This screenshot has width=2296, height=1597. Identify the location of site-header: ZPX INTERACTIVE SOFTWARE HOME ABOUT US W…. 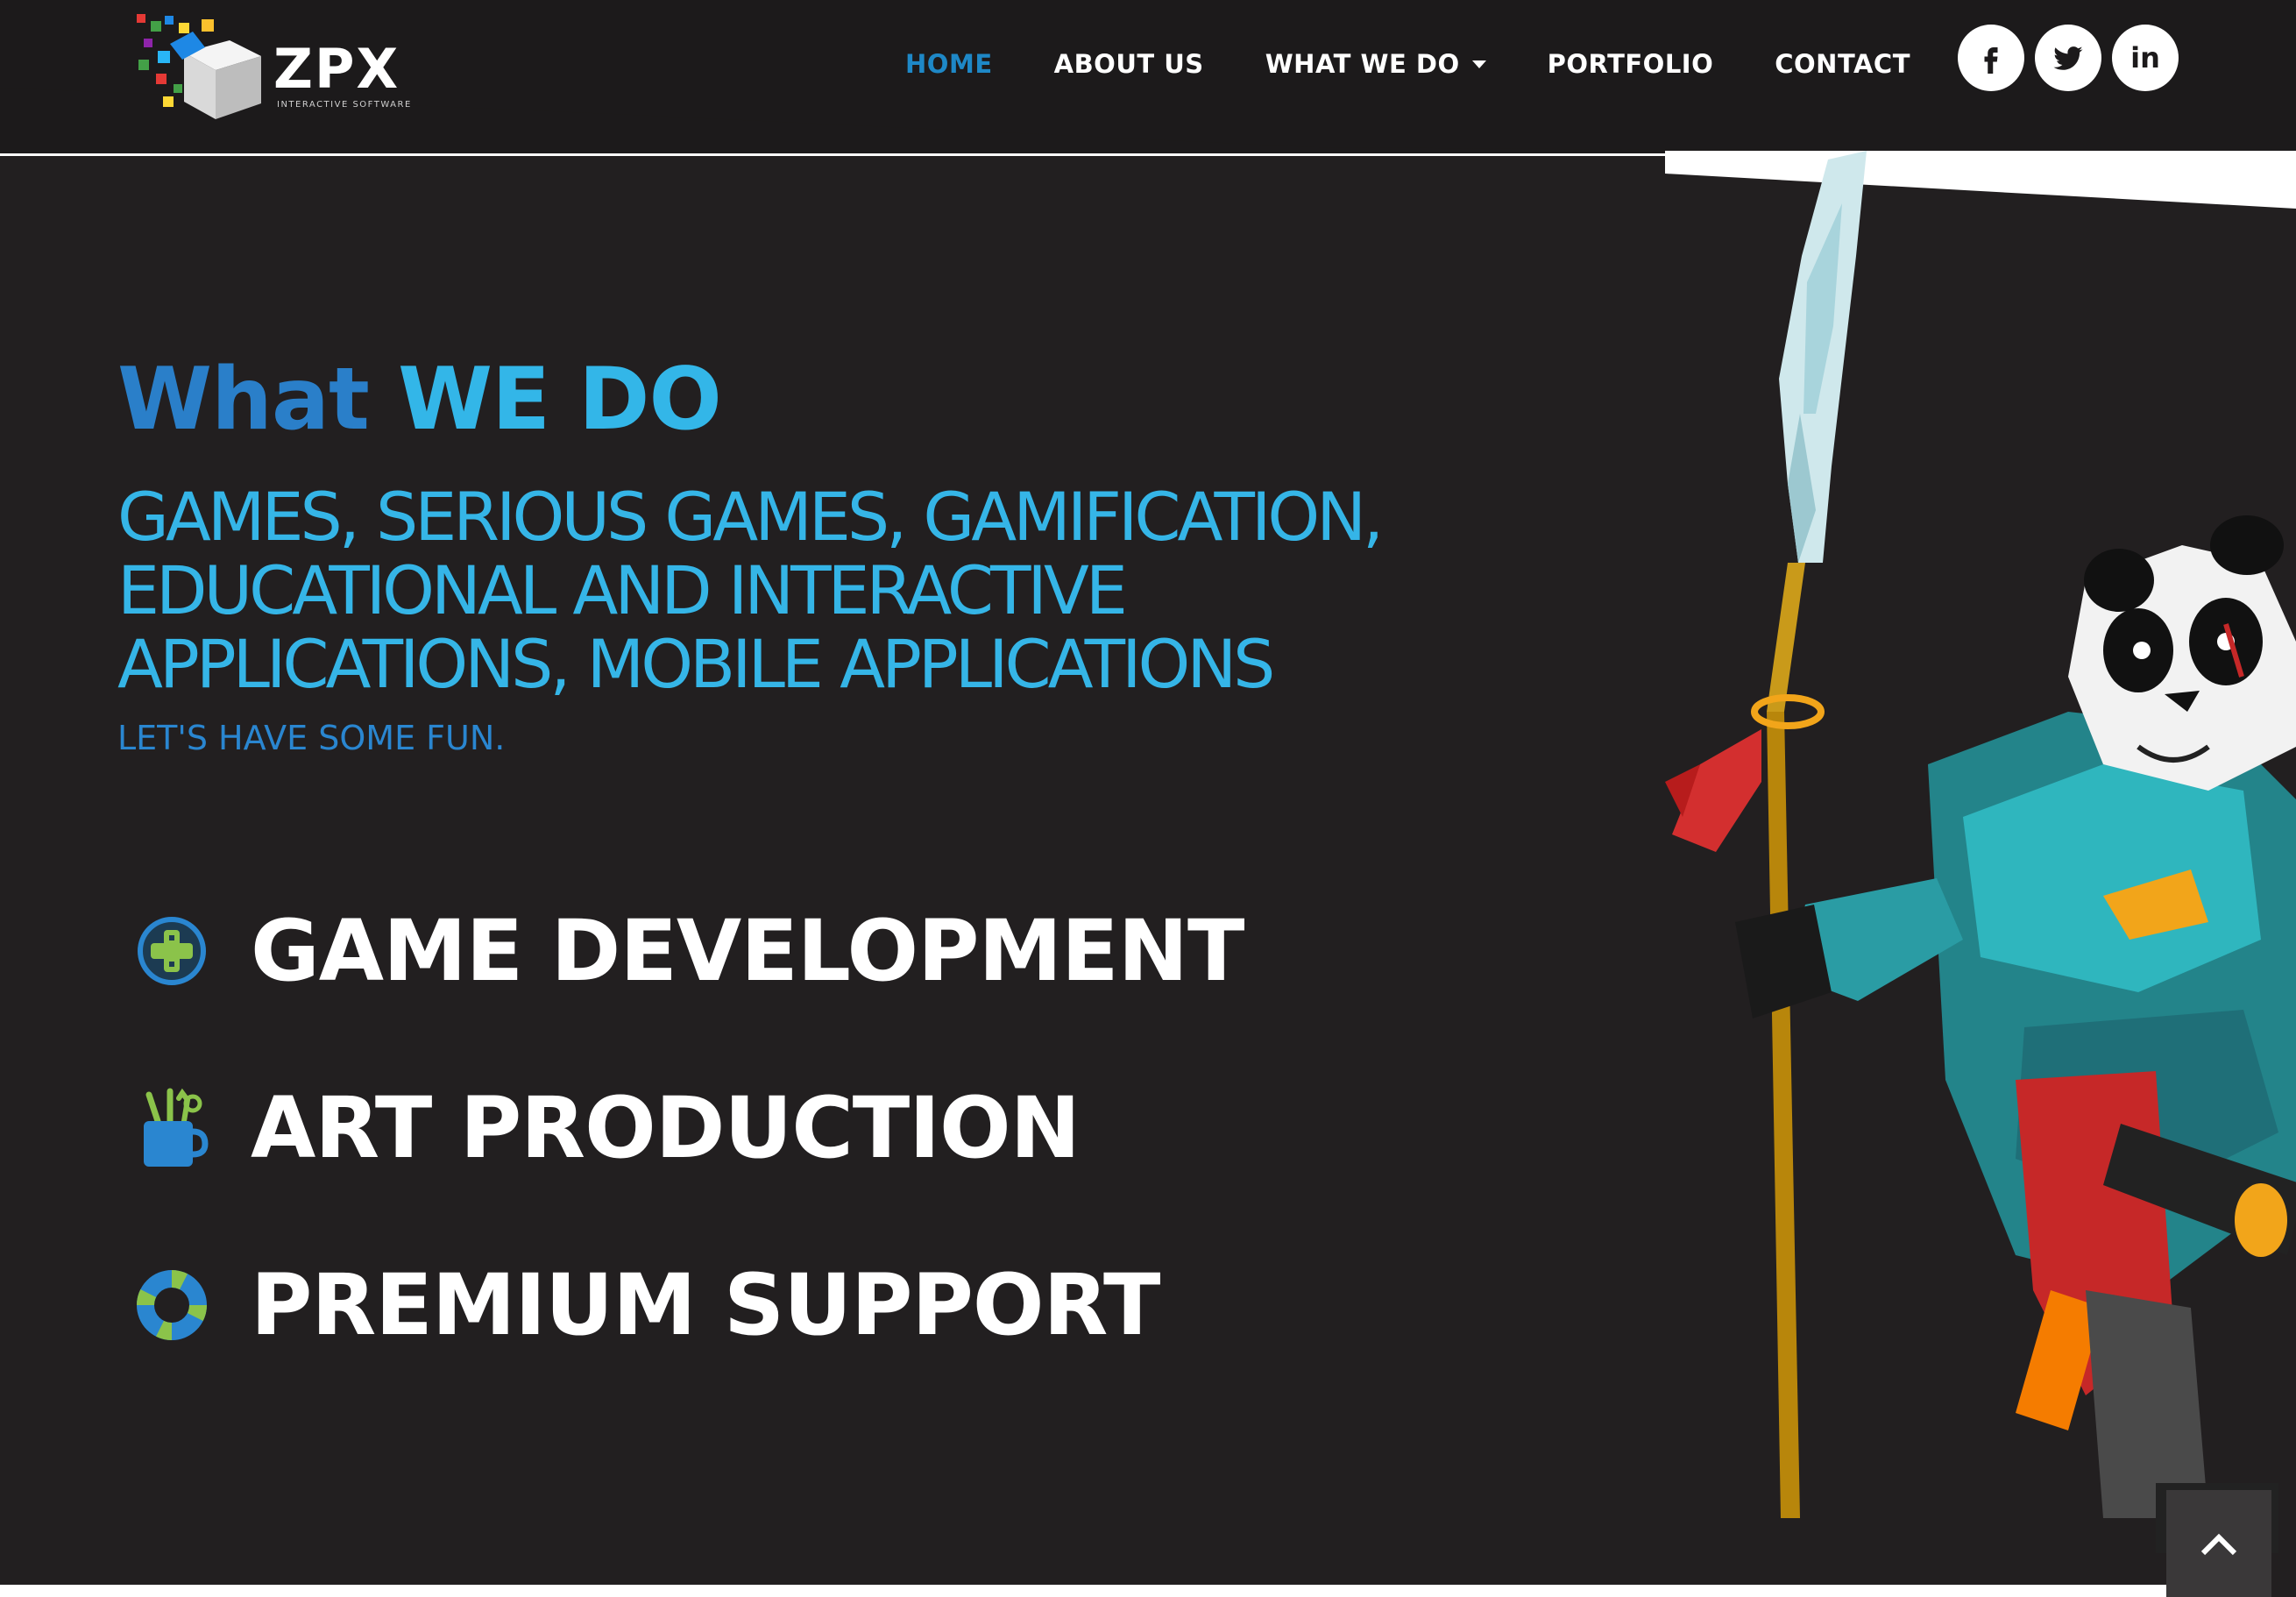
(1148, 78).